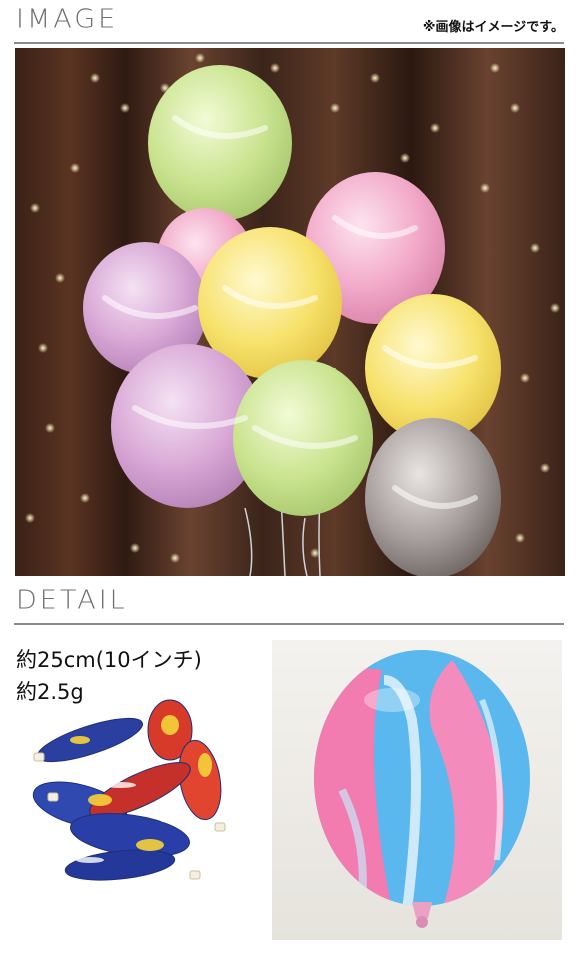  Describe the element at coordinates (72, 600) in the screenshot. I see `detail-section-title: DETAIL` at that location.